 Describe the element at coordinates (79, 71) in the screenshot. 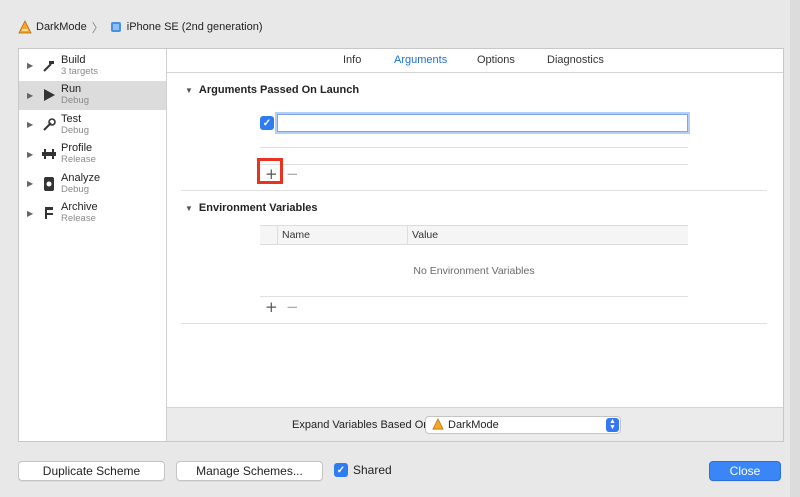

I see `sidebar-item-sublabel: 3 targets` at that location.